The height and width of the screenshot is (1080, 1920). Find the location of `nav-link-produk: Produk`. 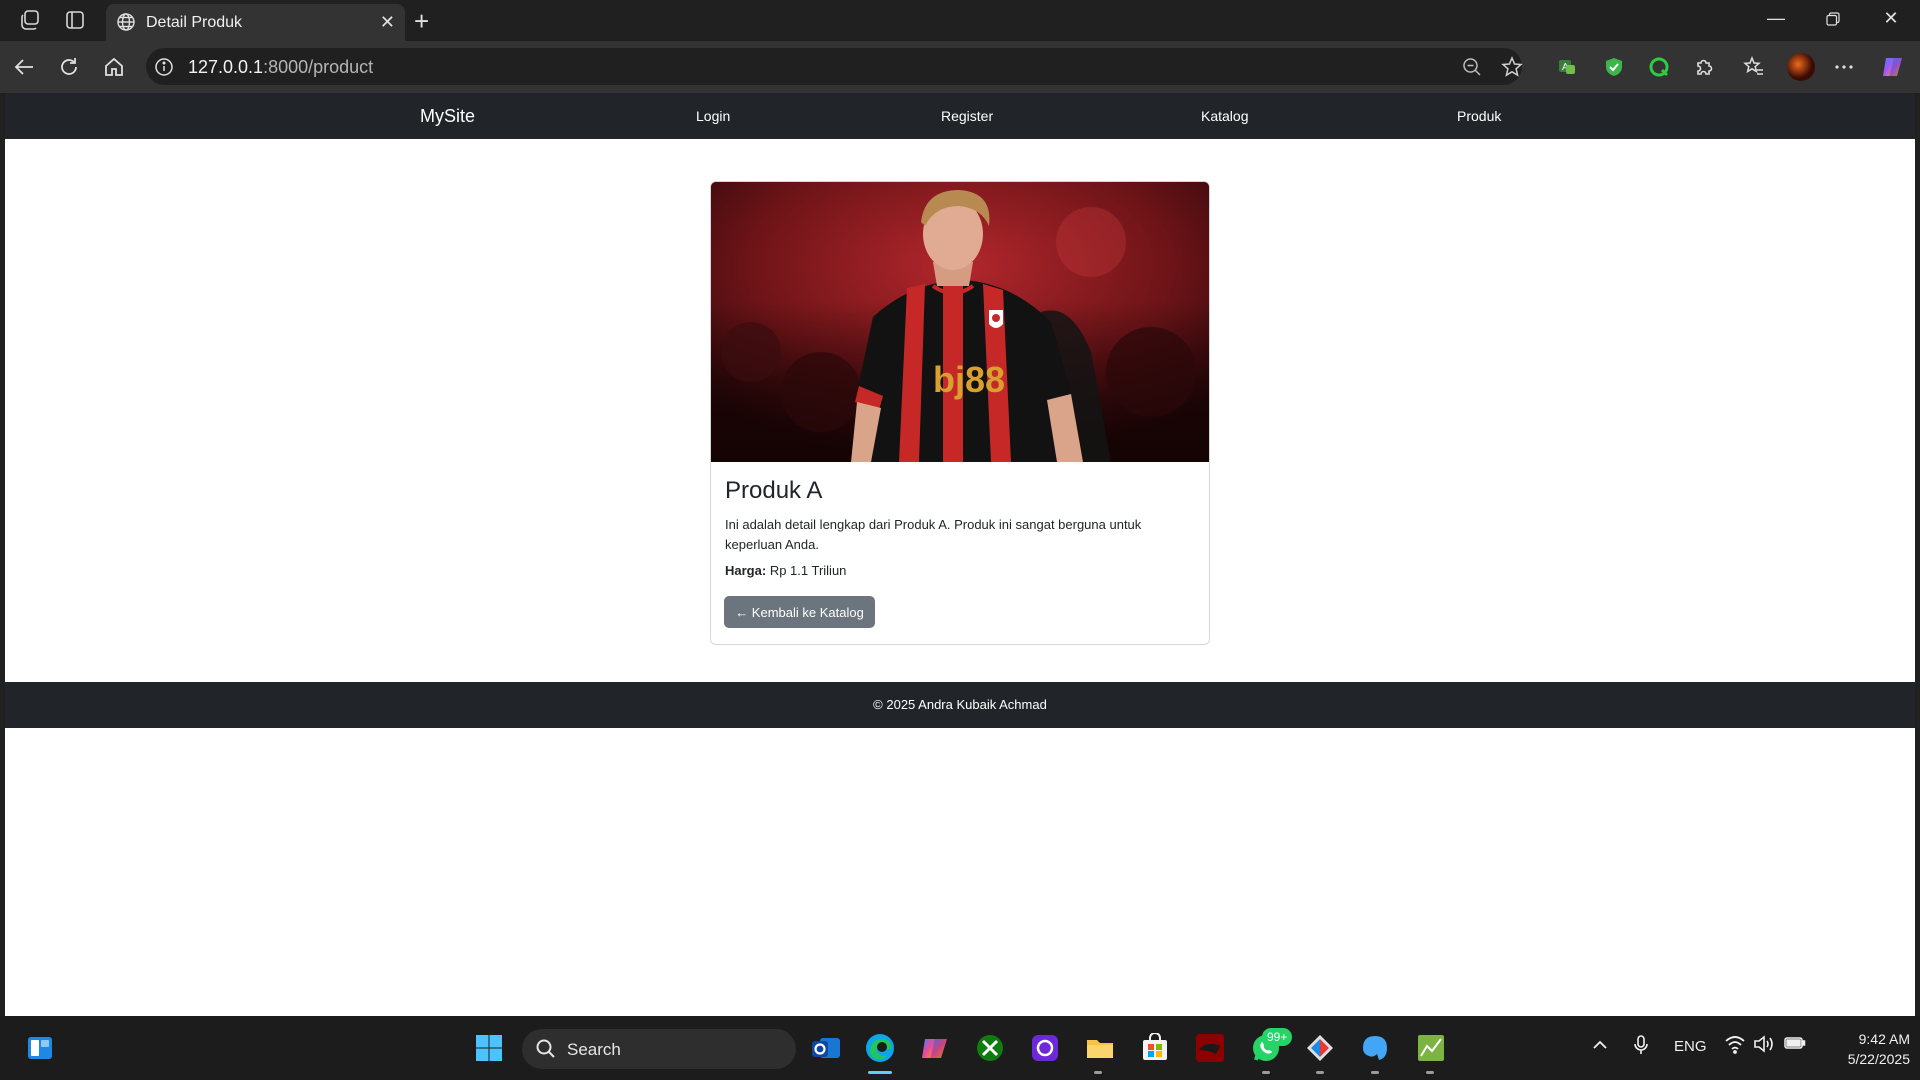

nav-link-produk: Produk is located at coordinates (1479, 116).